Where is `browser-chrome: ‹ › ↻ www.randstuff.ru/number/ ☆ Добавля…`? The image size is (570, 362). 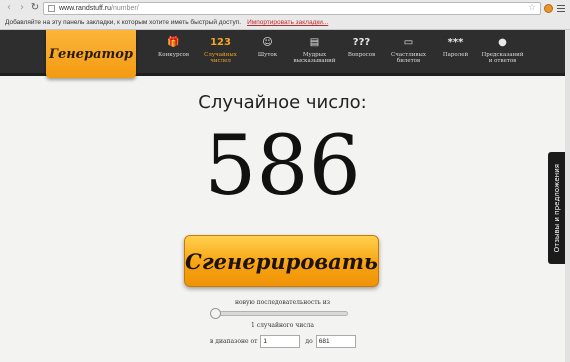 browser-chrome: ‹ › ↻ www.randstuff.ru/number/ ☆ Добавля… is located at coordinates (285, 15).